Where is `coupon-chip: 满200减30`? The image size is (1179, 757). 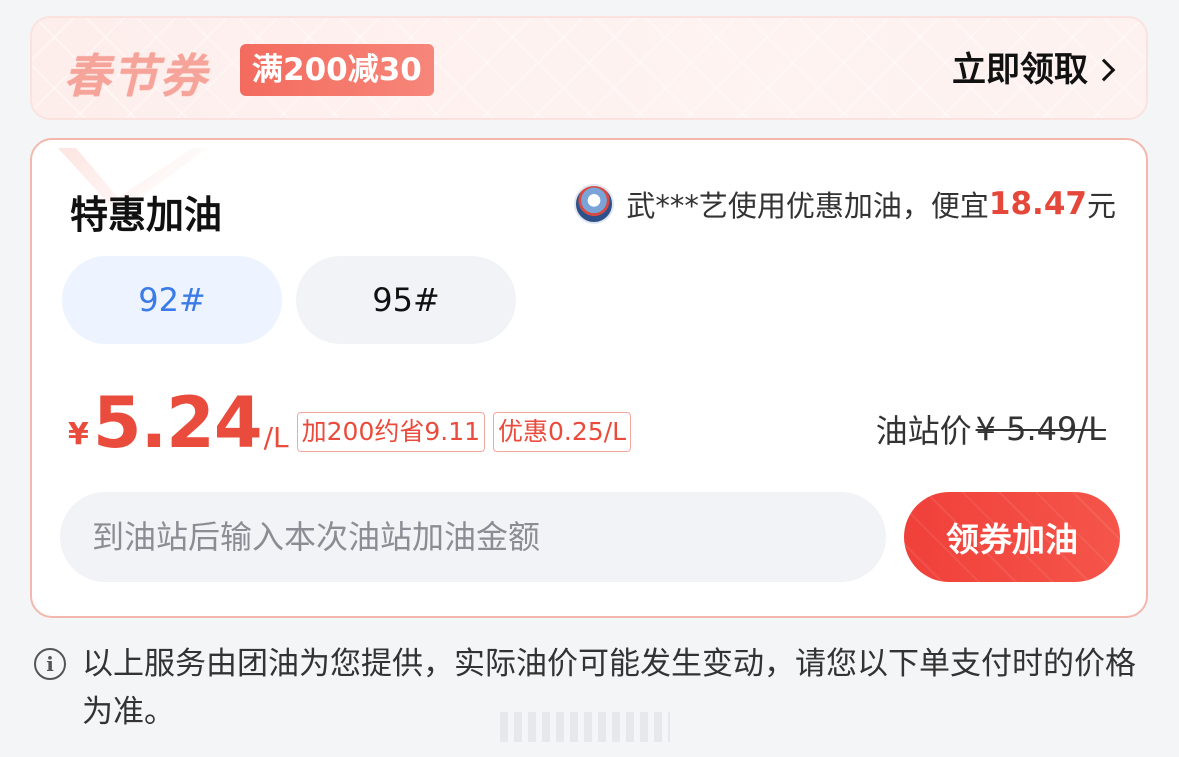
coupon-chip: 满200减30 is located at coordinates (337, 70).